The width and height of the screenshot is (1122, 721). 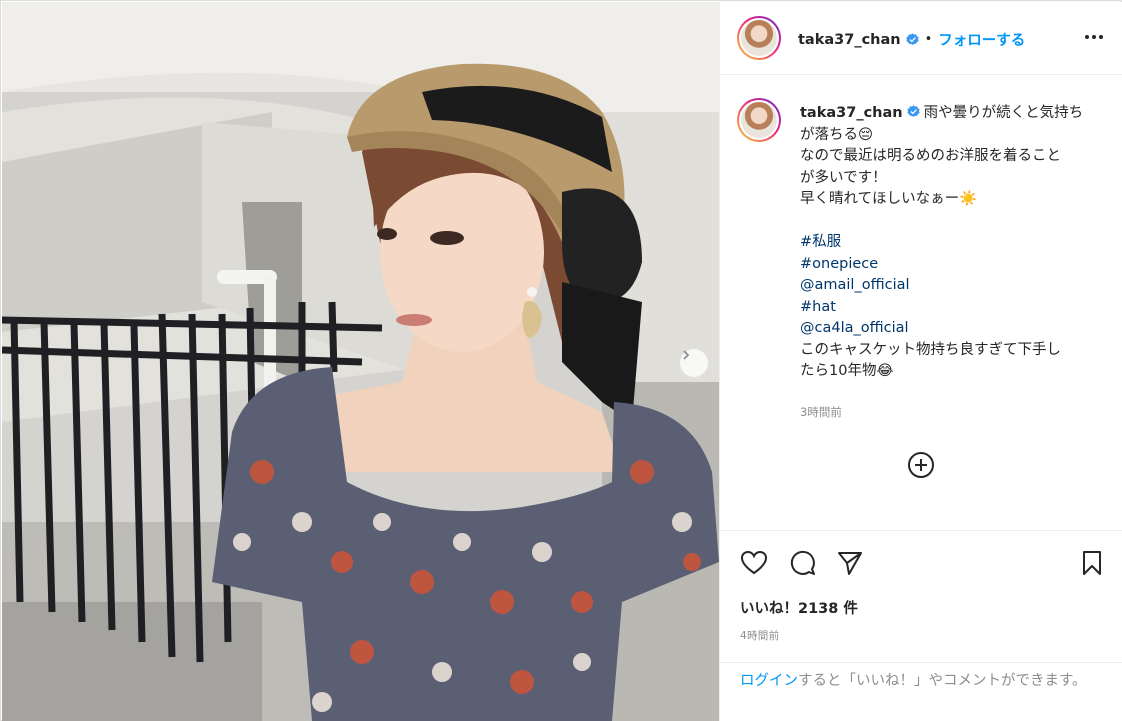 I want to click on mention-link: @amail_official, so click(x=952, y=286).